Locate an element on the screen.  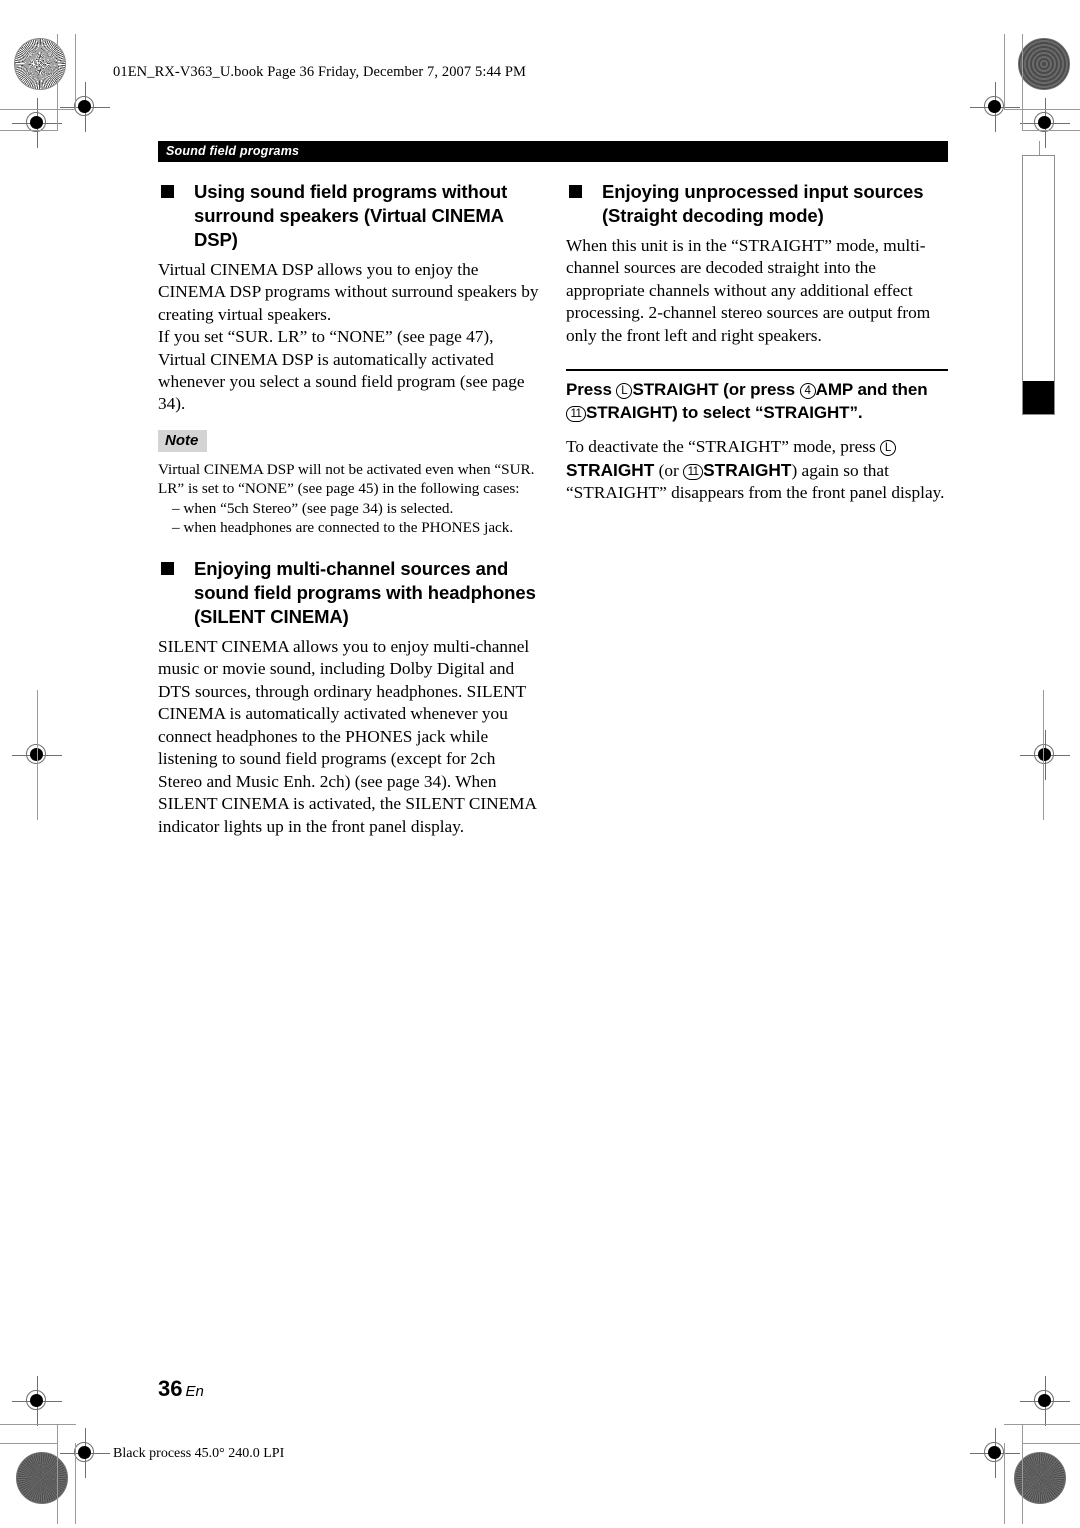
crop-line-br-h2 is located at coordinates (1051, 1444).